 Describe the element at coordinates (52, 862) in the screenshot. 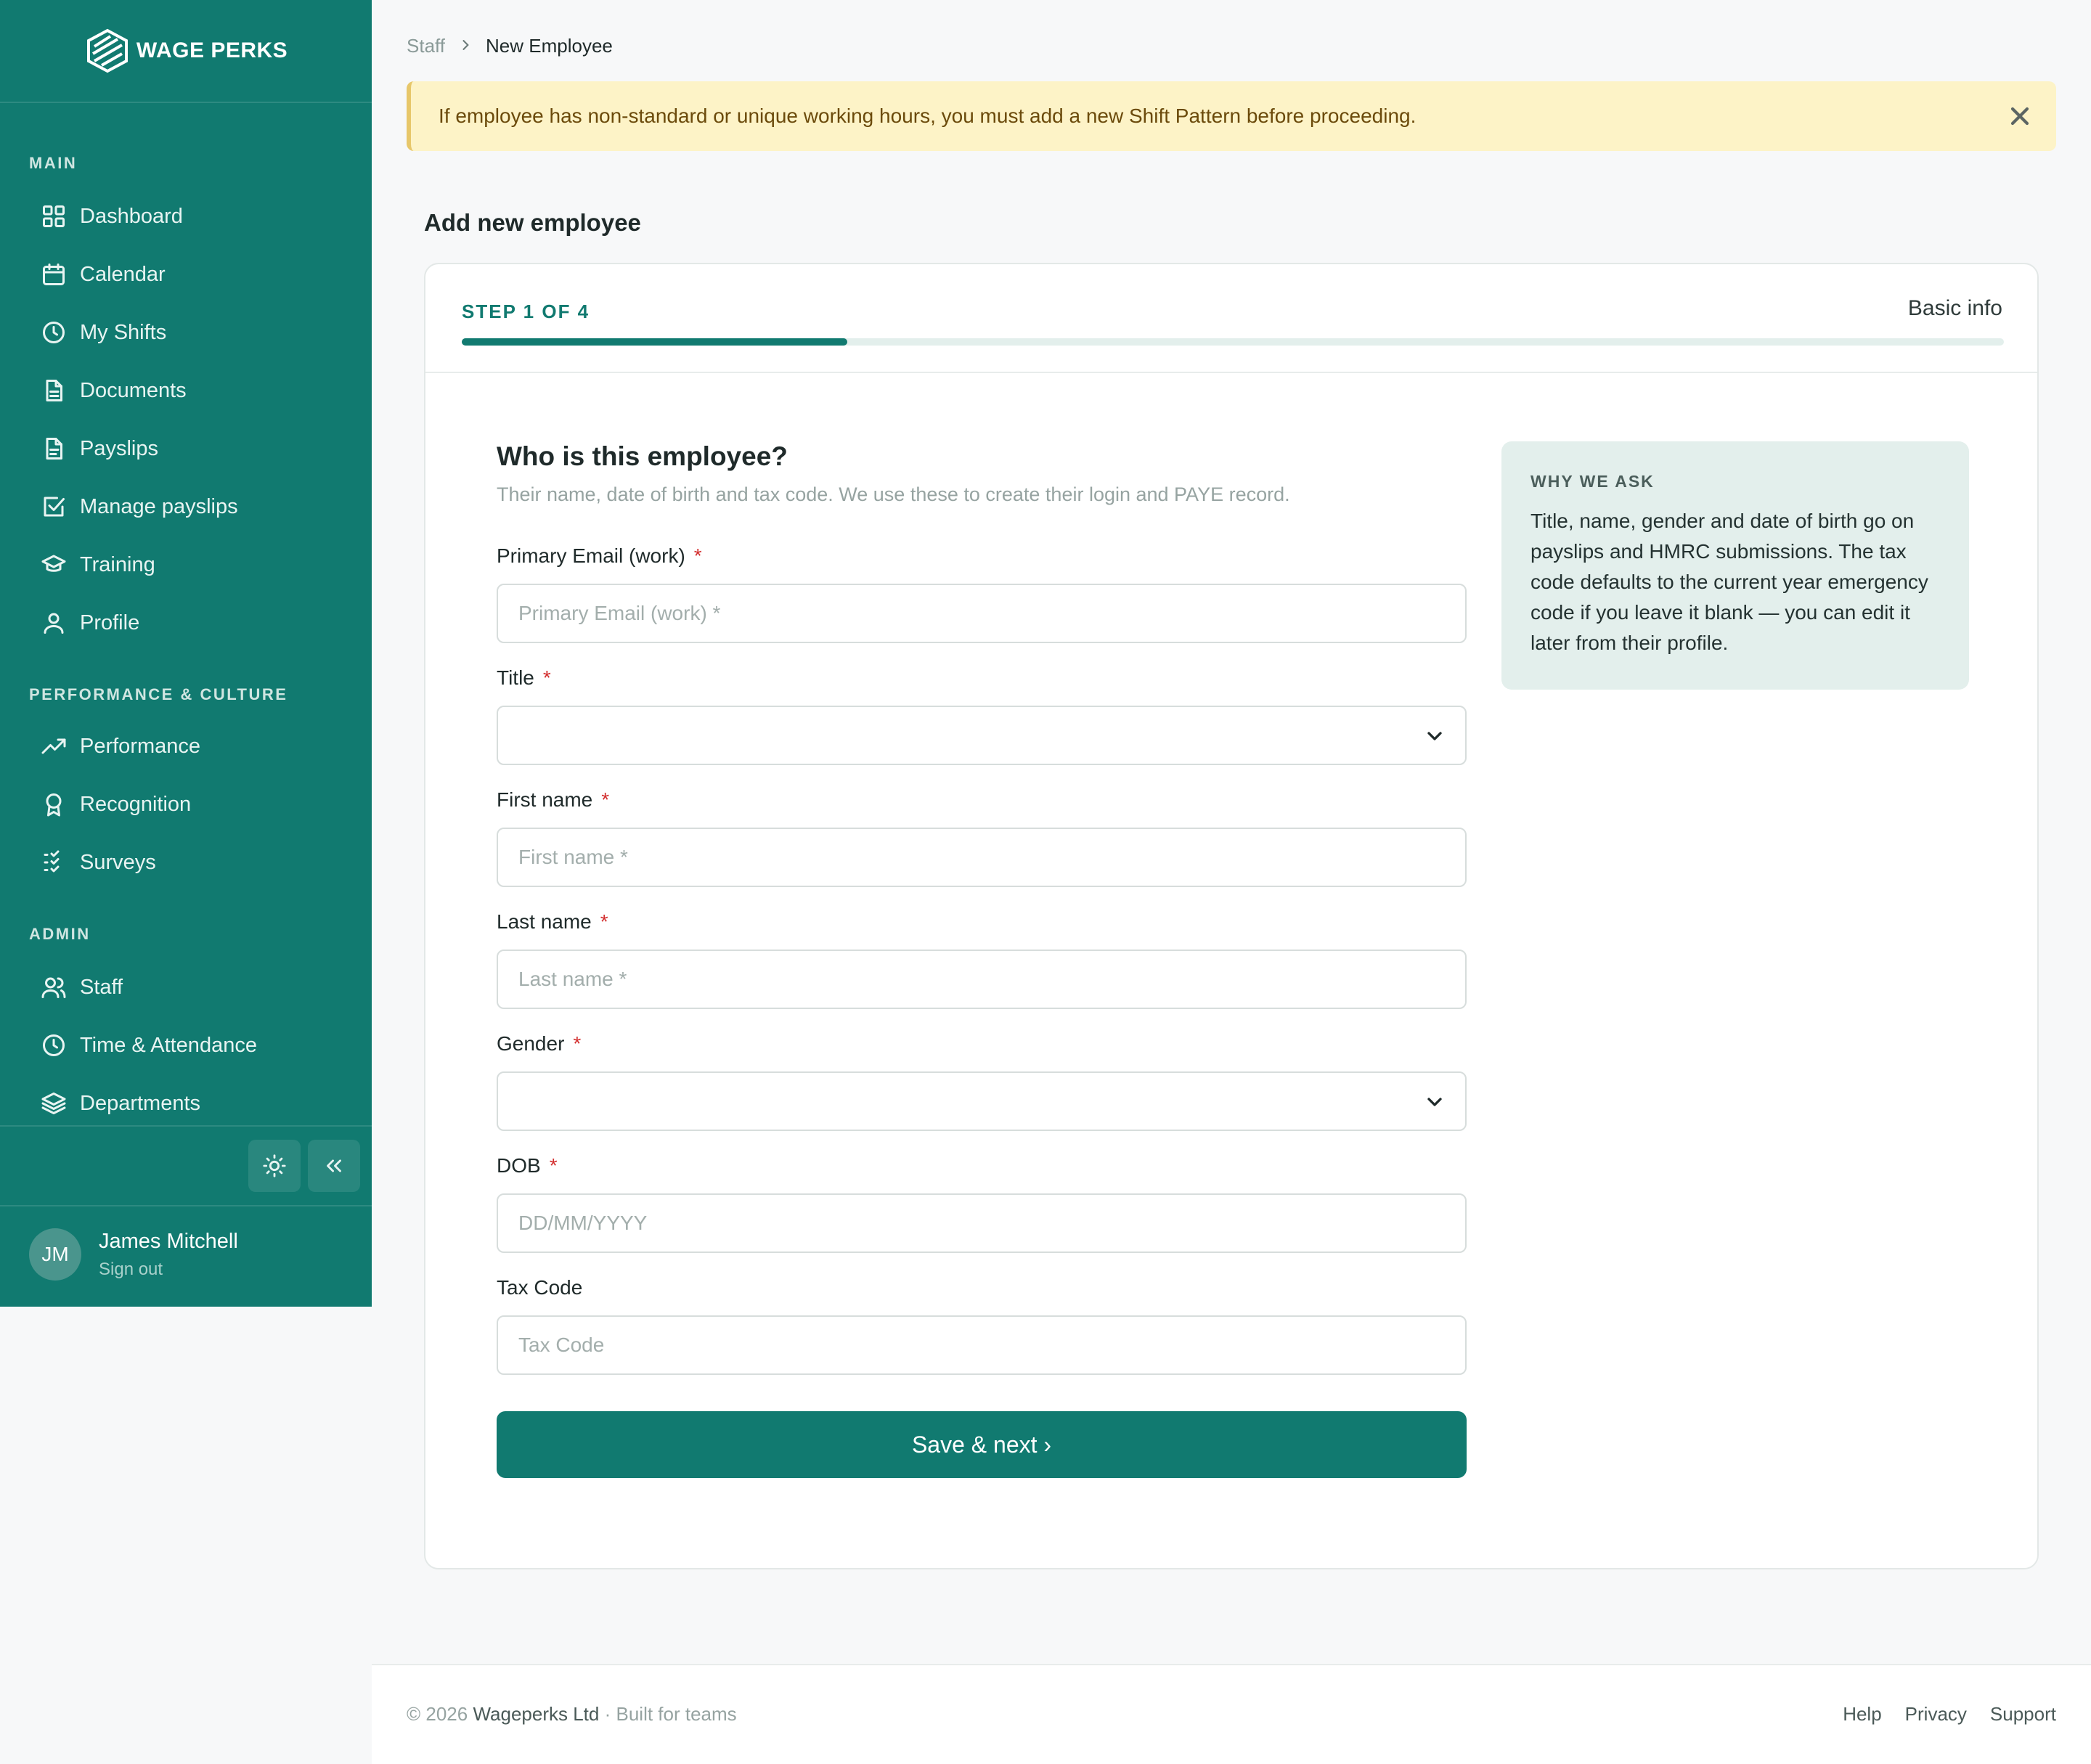

I see `checklist-icon` at that location.